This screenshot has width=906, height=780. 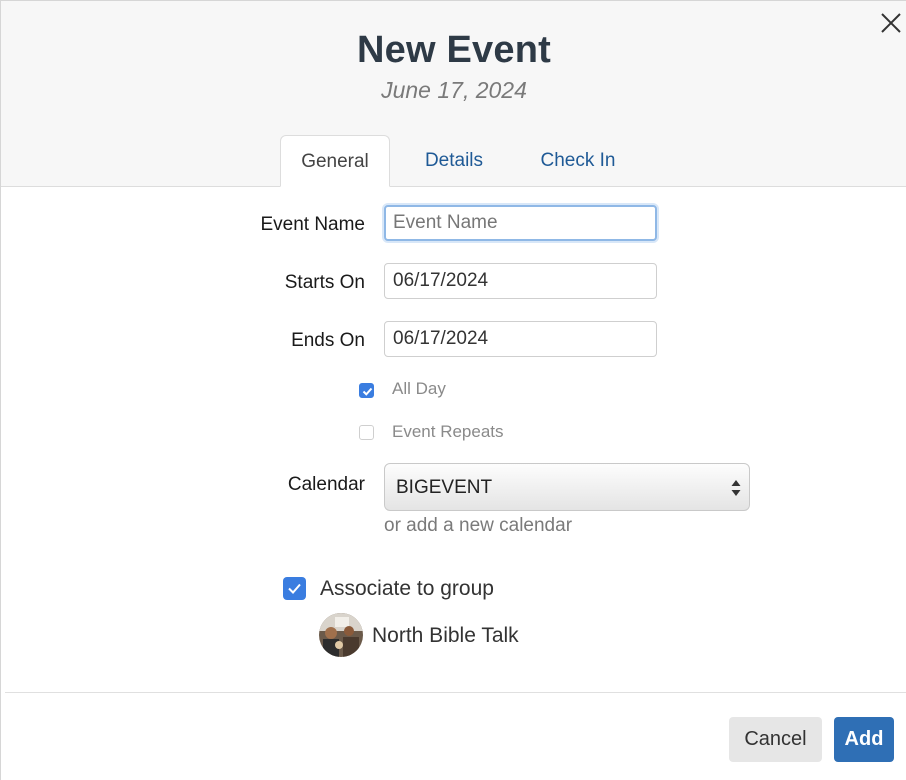 I want to click on all-day-label: All Day, so click(x=419, y=388).